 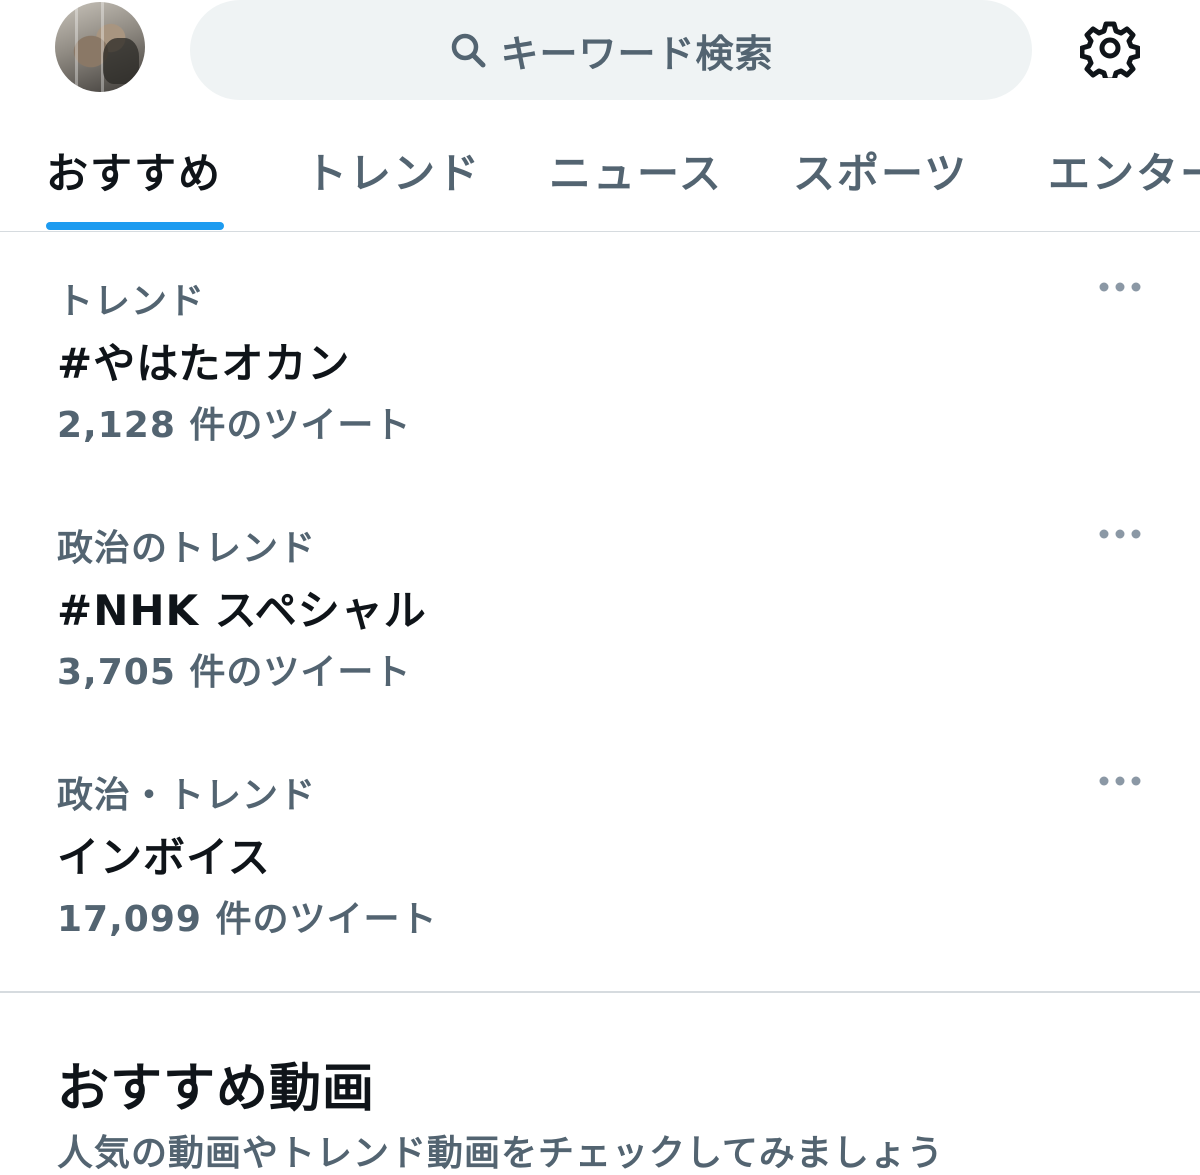 What do you see at coordinates (636, 170) in the screenshot?
I see `tab-news: ニュース` at bounding box center [636, 170].